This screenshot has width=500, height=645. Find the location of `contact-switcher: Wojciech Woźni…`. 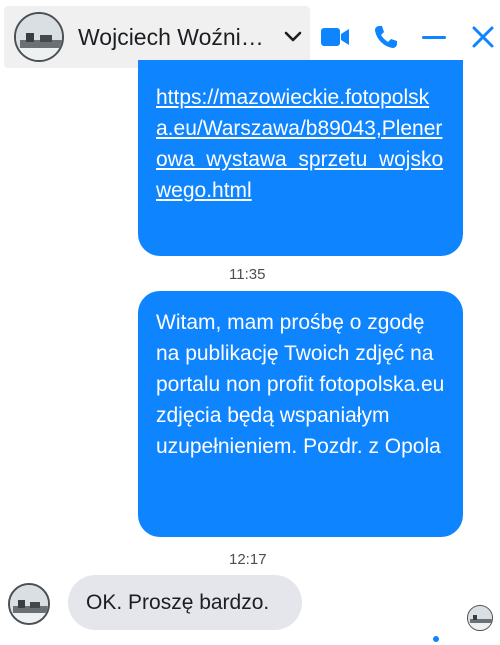

contact-switcher: Wojciech Woźni… is located at coordinates (157, 37).